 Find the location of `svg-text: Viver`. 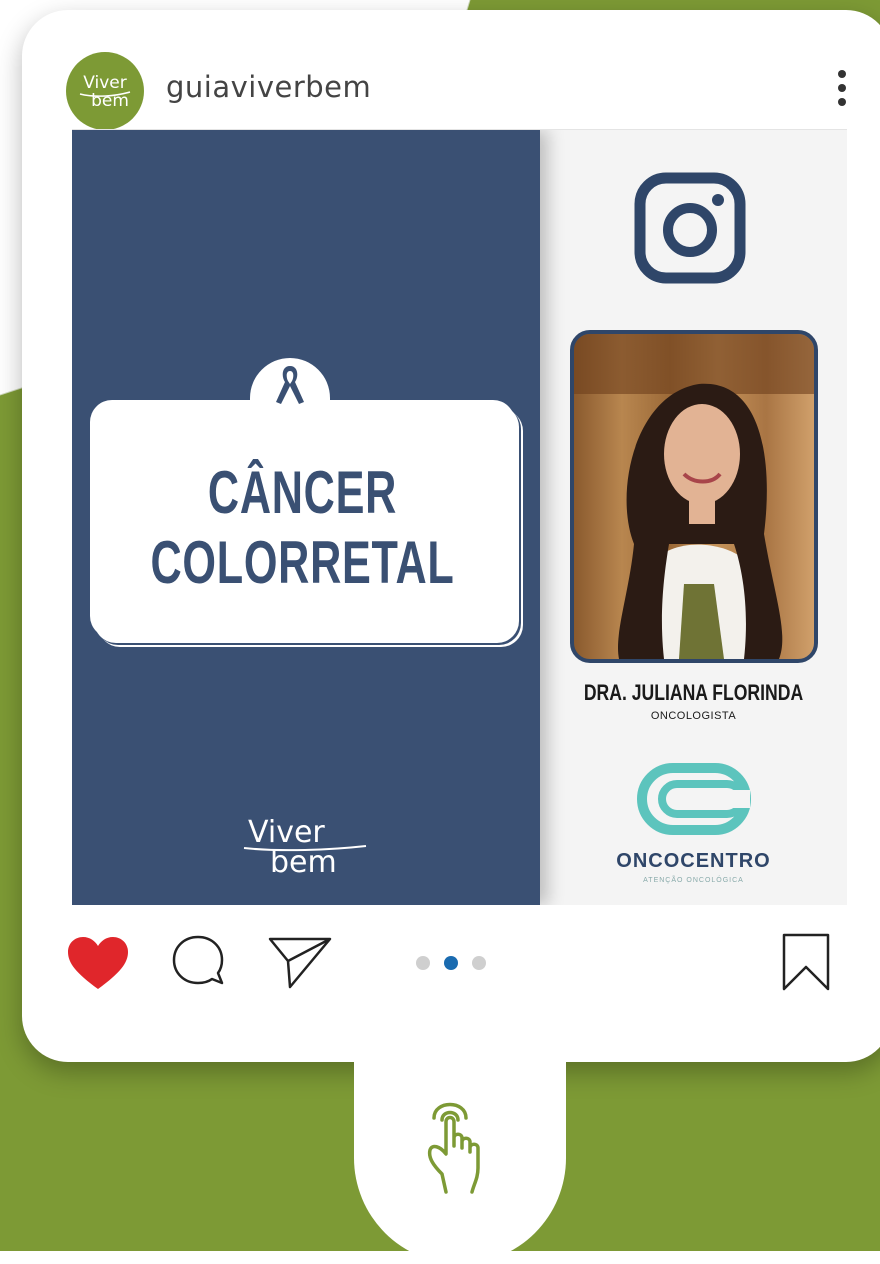

svg-text: Viver is located at coordinates (105, 83).